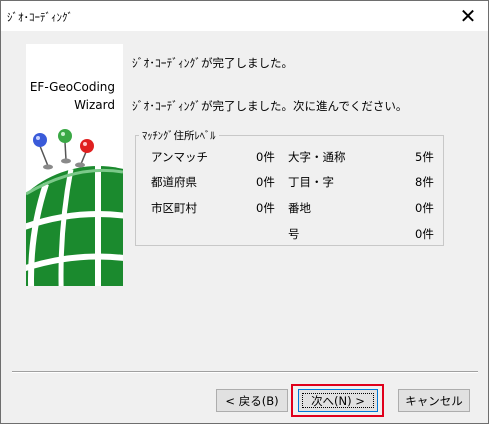  Describe the element at coordinates (270, 106) in the screenshot. I see `completion-instruction: ｼﾞｵ･ｺｰﾃﾞｨﾝｸﾞが完了しました。次に進んでください。` at that location.